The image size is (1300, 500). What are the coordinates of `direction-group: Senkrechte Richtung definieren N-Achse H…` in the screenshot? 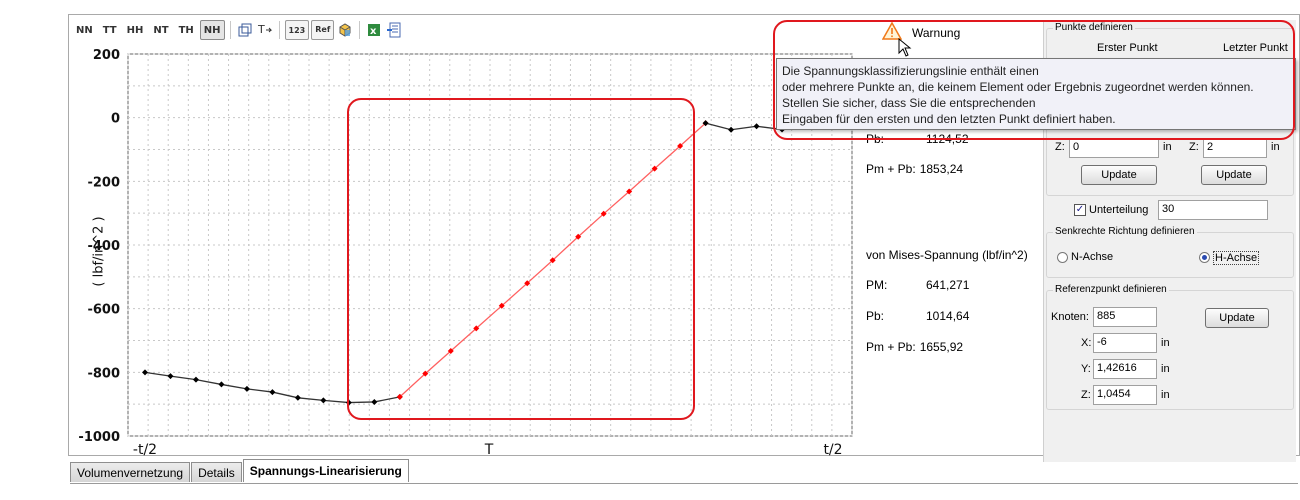 It's located at (1170, 252).